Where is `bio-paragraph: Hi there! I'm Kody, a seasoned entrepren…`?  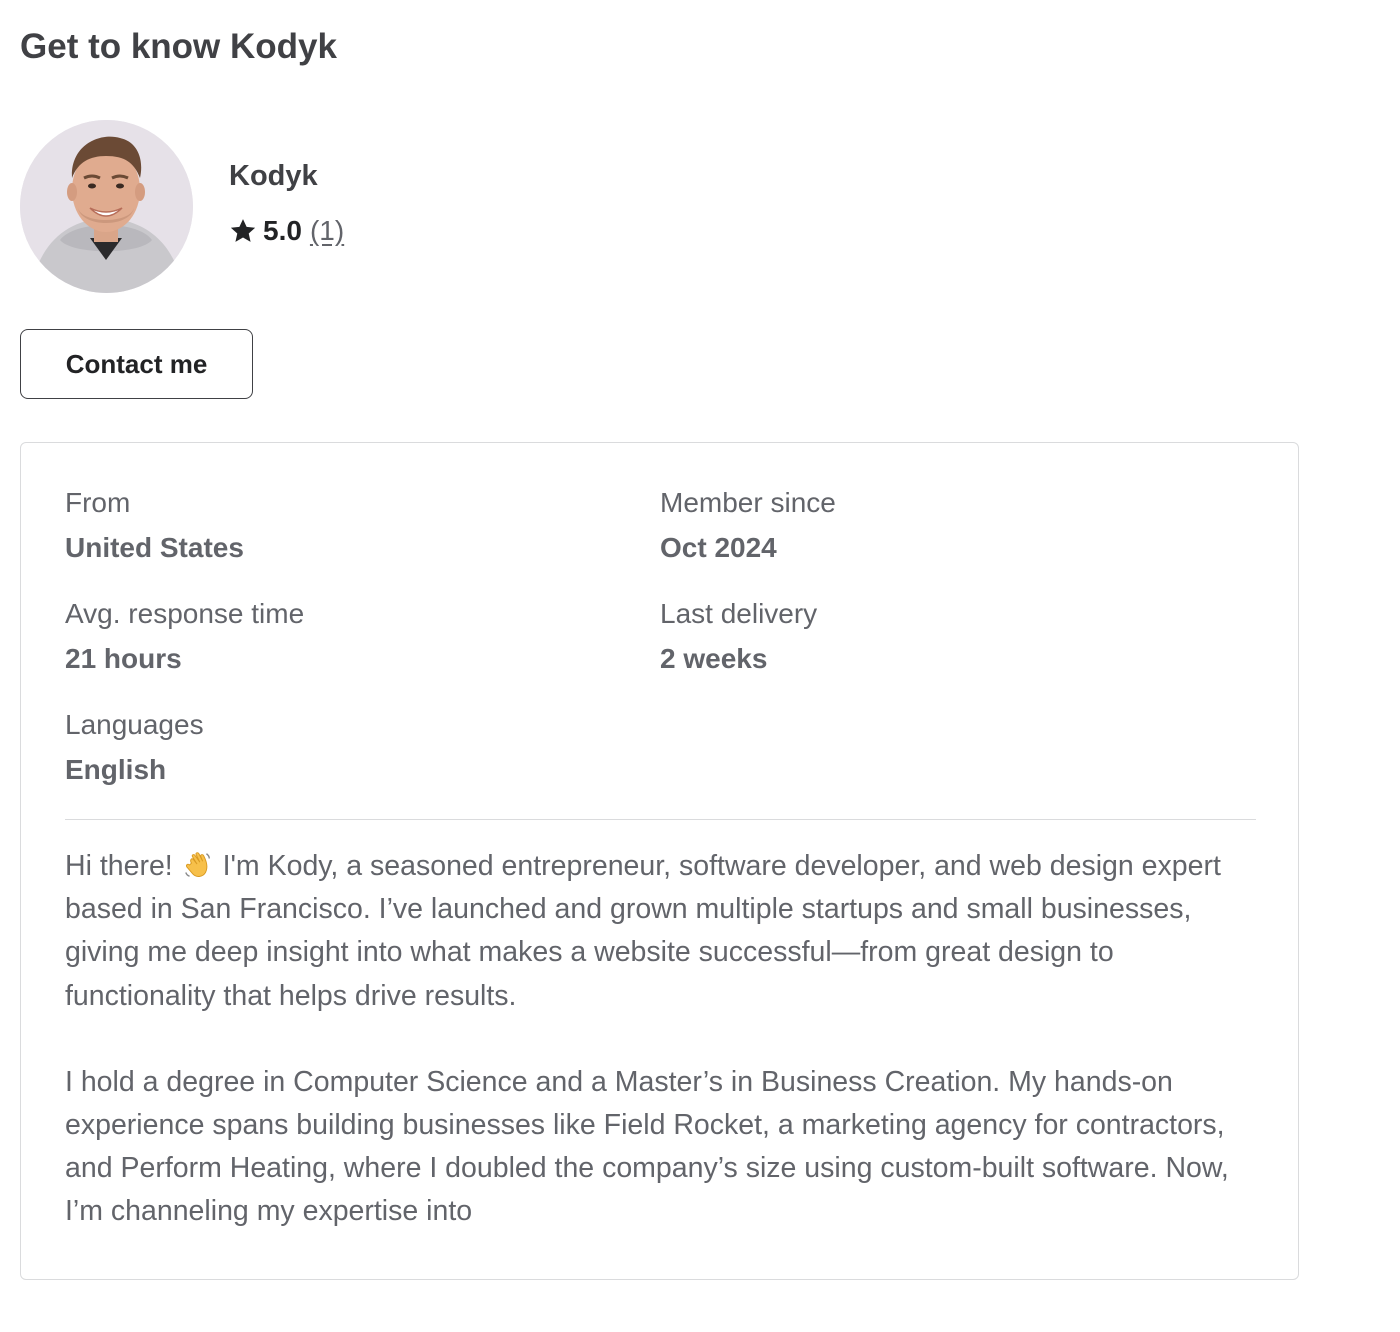 bio-paragraph: Hi there! I'm Kody, a seasoned entrepren… is located at coordinates (665, 931).